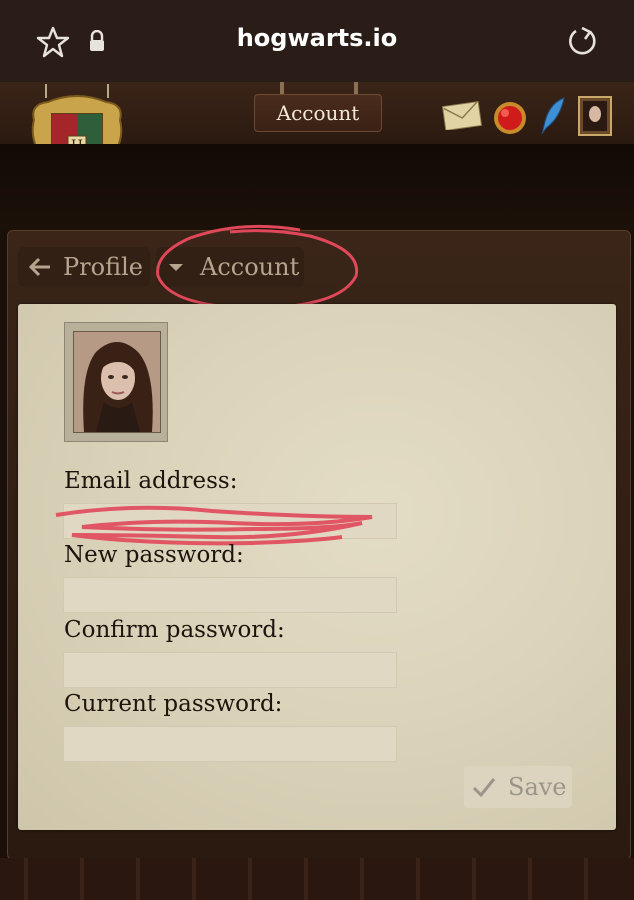  What do you see at coordinates (510, 118) in the screenshot?
I see `red-orb-icon` at bounding box center [510, 118].